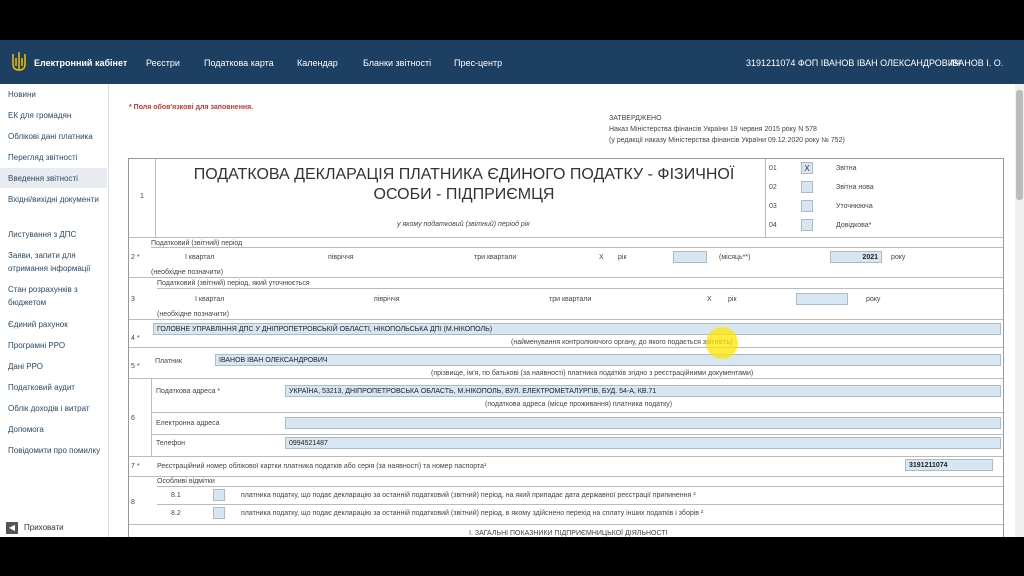 The image size is (1024, 576). I want to click on sidebar-item-news: Новини, so click(56, 94).